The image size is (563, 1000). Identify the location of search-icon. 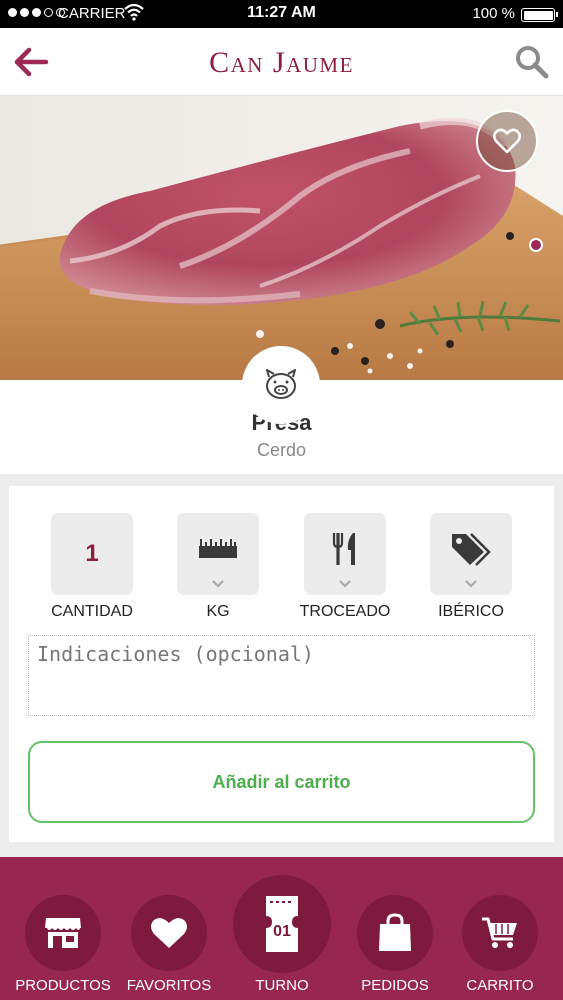
(532, 62).